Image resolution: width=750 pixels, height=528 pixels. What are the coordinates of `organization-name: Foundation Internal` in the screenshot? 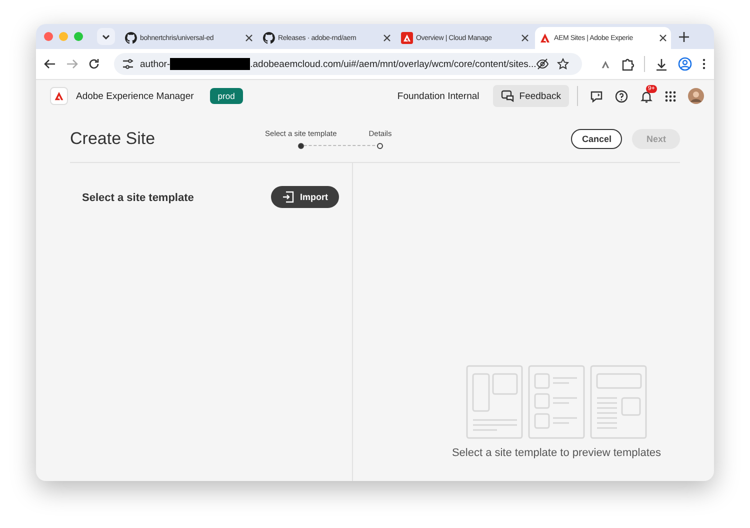 It's located at (438, 96).